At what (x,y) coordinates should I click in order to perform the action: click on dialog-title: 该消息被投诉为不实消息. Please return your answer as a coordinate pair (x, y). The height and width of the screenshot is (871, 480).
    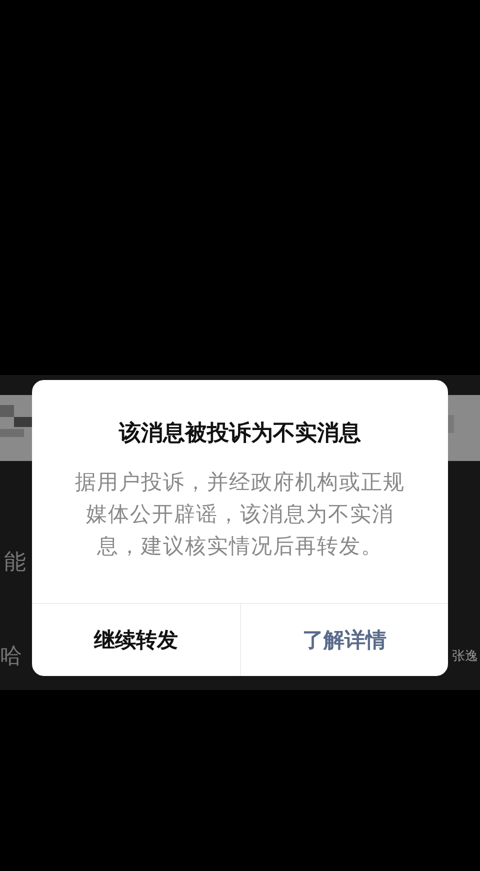
    Looking at the image, I should click on (240, 434).